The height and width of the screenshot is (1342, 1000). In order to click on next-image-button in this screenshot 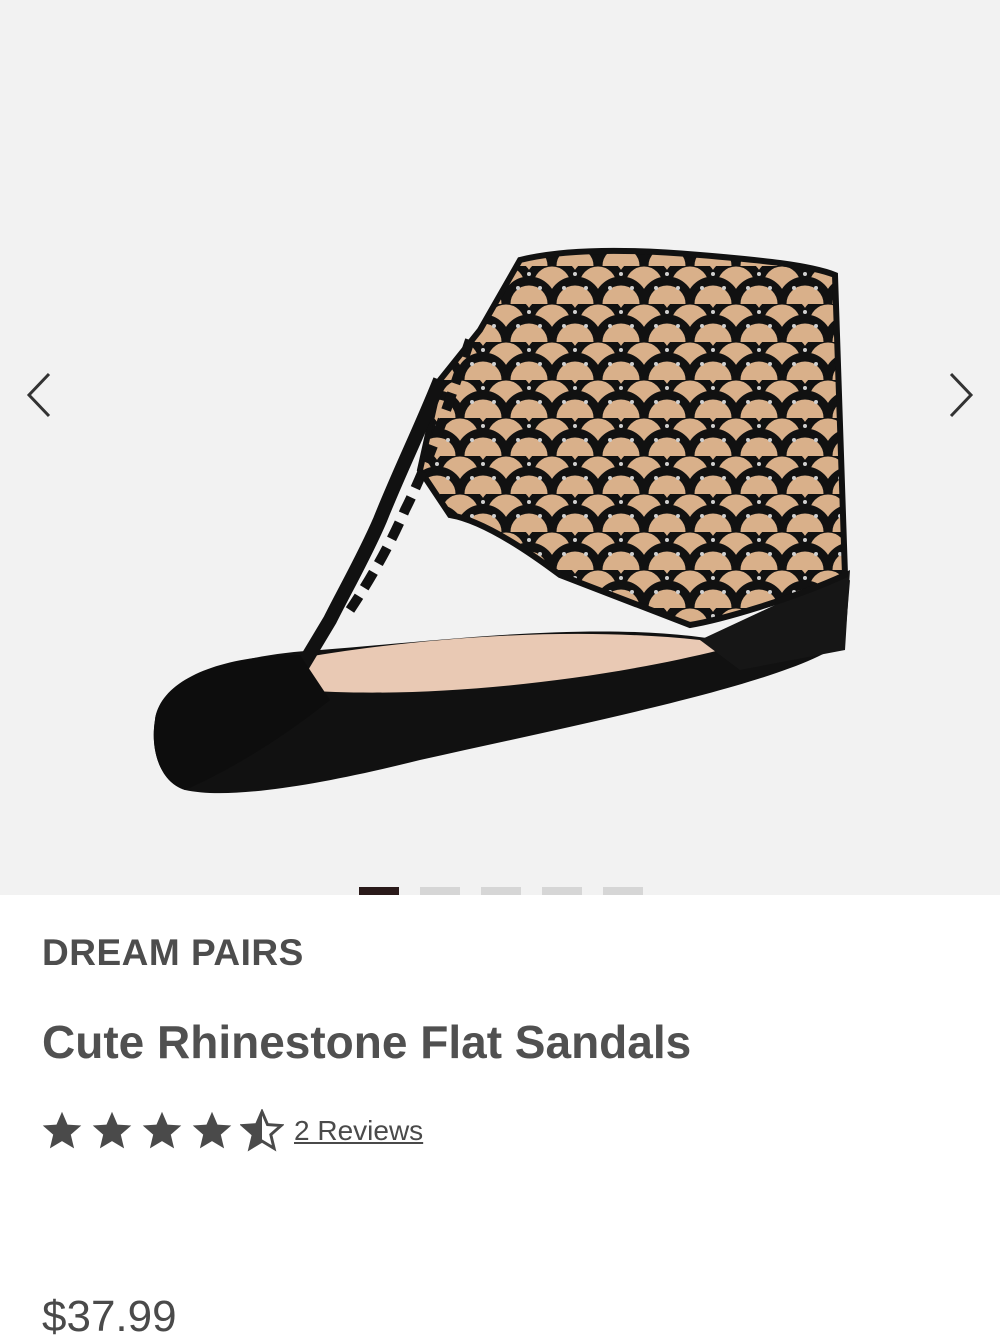, I will do `click(960, 395)`.